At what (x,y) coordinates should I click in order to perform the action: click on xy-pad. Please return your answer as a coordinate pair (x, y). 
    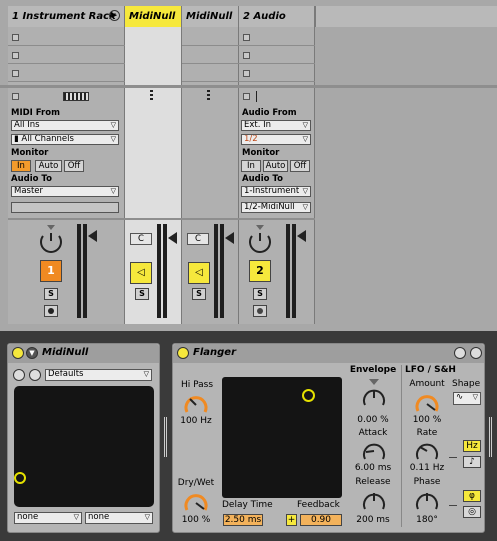
    Looking at the image, I should click on (84, 446).